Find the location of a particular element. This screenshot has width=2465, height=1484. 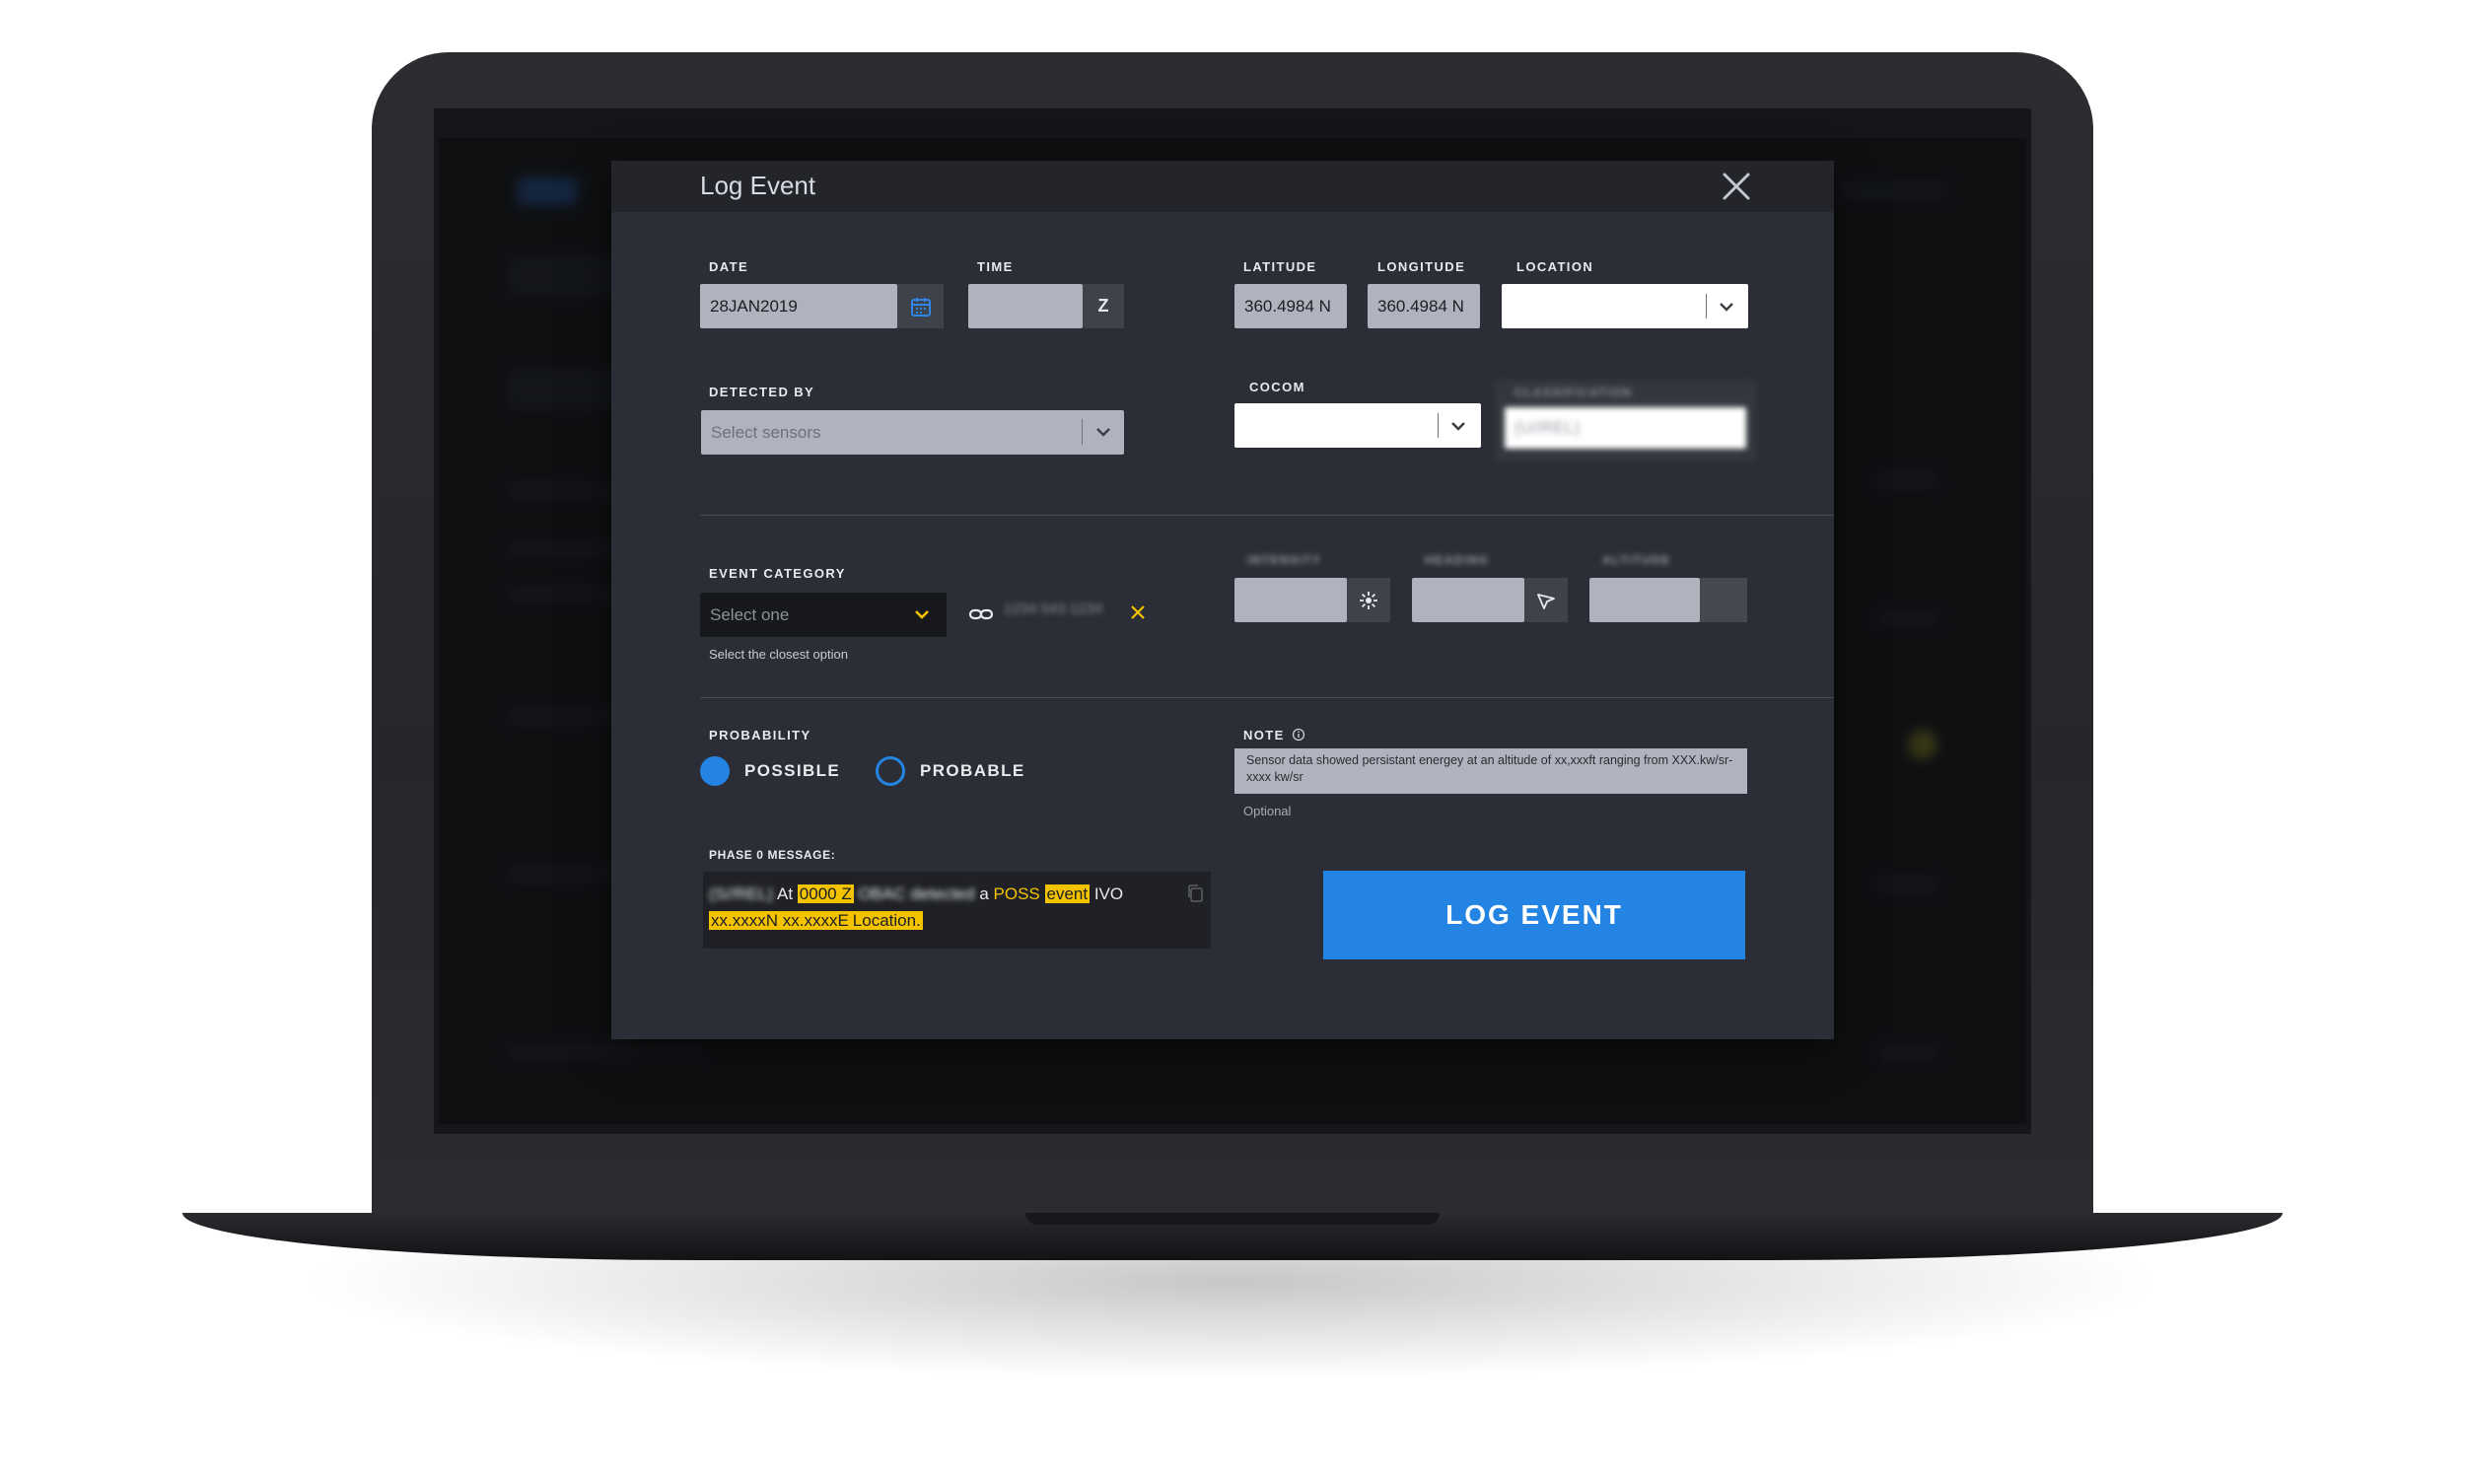

info-icon is located at coordinates (1298, 737).